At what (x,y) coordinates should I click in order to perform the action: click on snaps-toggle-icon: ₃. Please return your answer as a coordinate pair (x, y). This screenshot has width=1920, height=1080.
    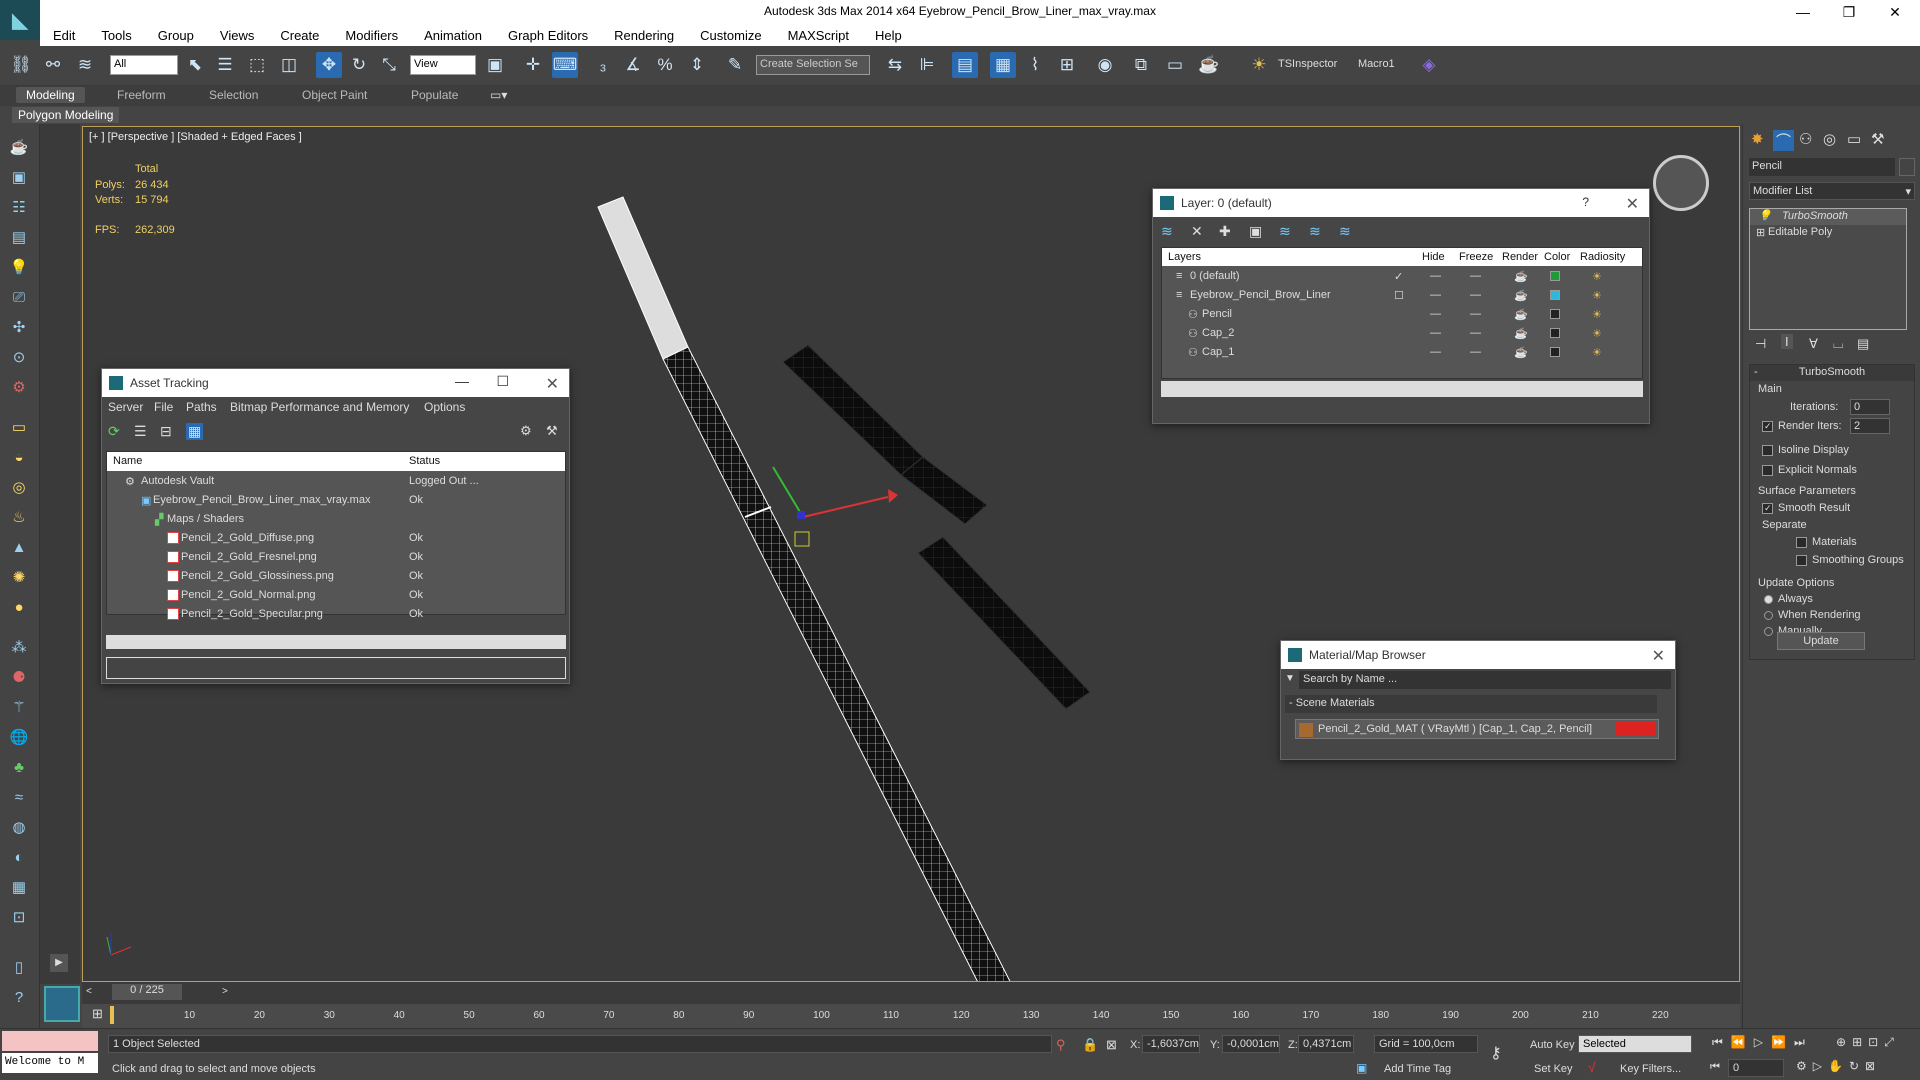
    Looking at the image, I should click on (603, 65).